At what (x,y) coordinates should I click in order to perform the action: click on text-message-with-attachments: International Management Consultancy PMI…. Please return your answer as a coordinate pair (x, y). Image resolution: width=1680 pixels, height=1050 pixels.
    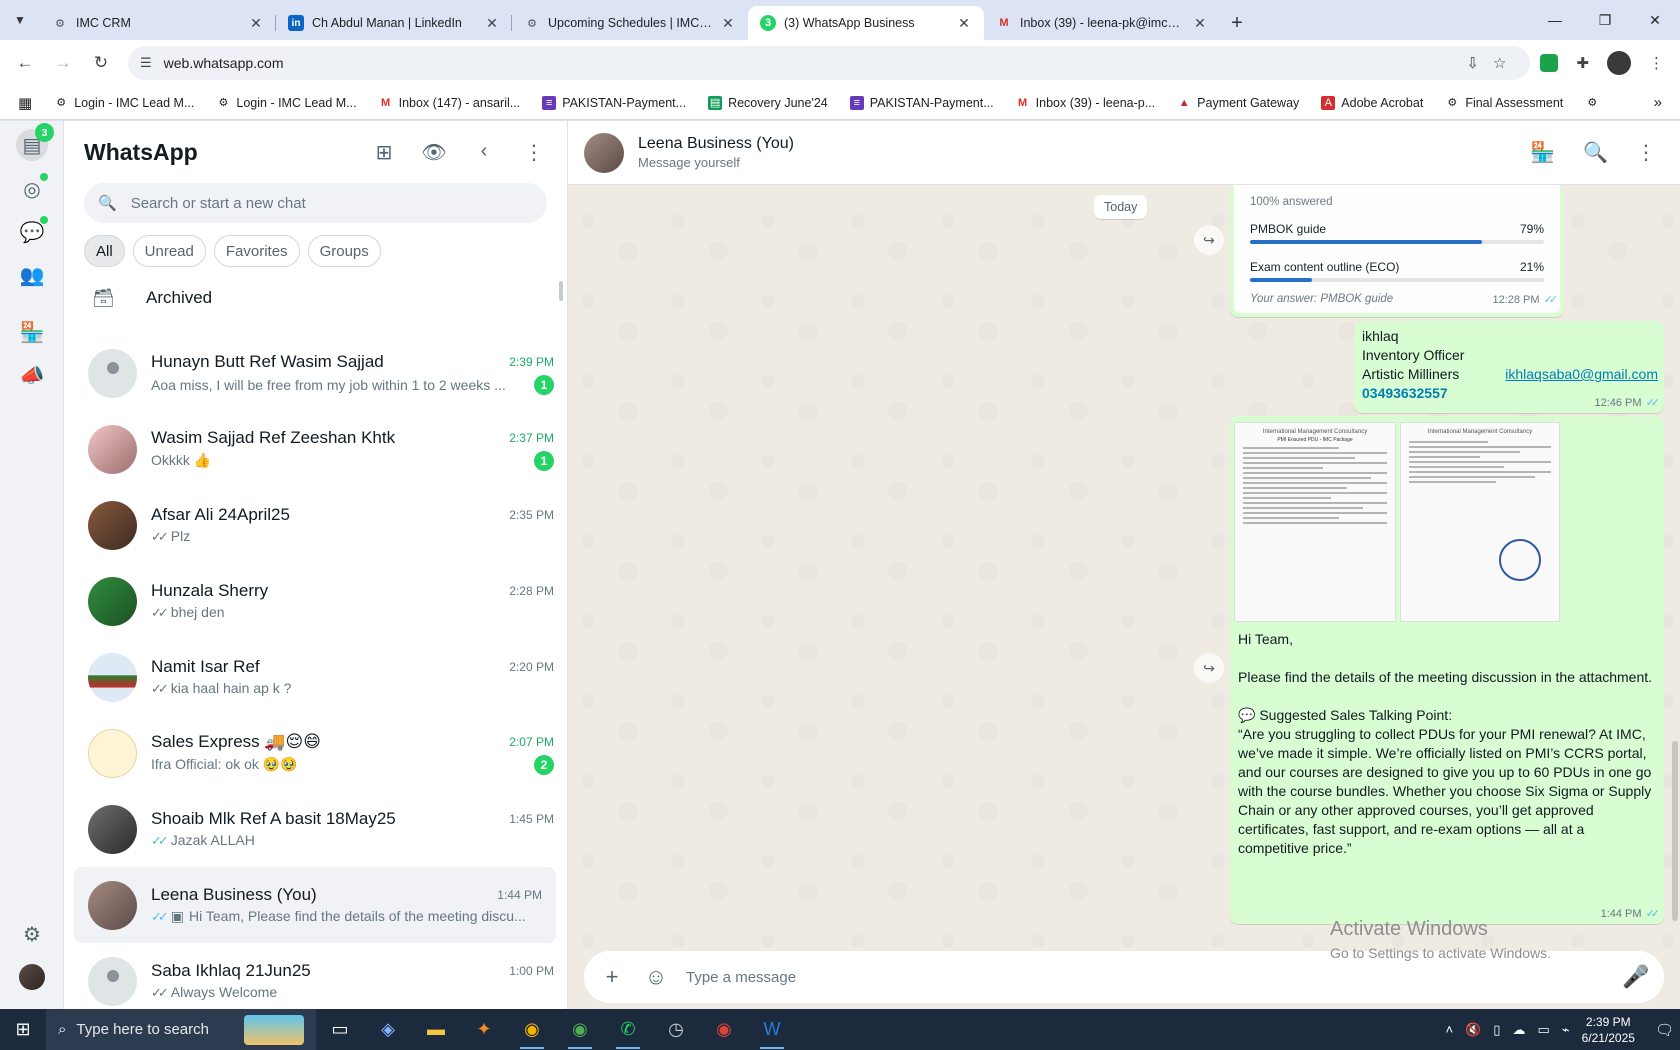
    Looking at the image, I should click on (1447, 670).